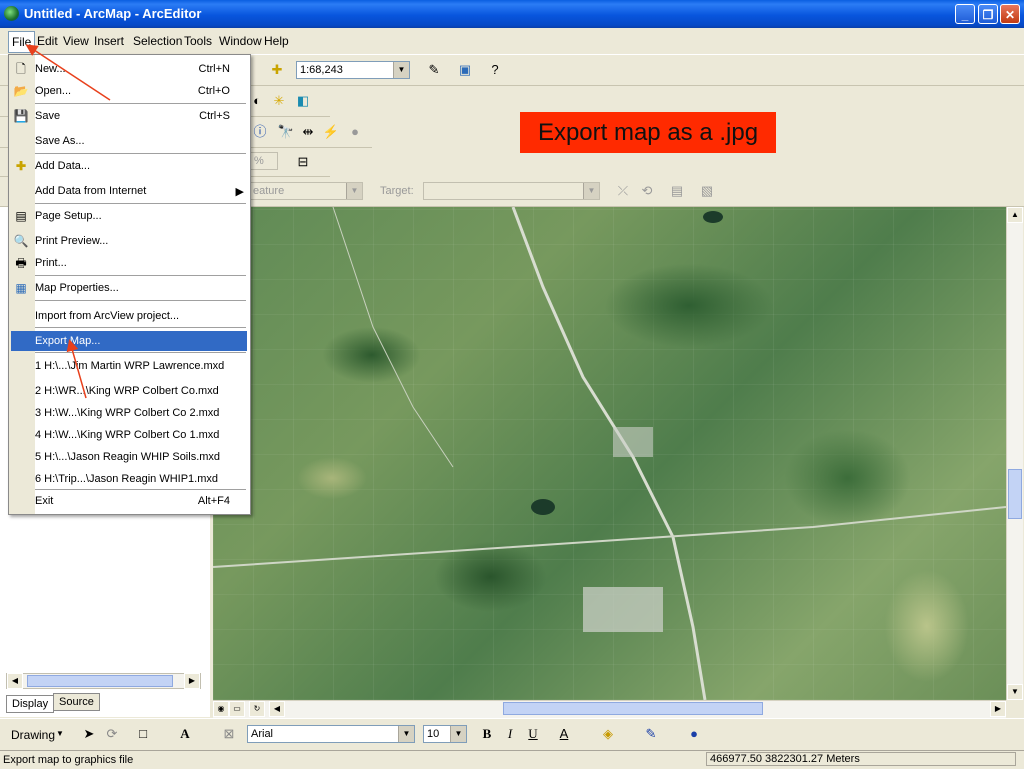  What do you see at coordinates (47, 41) in the screenshot?
I see `menu-edit: Edit` at bounding box center [47, 41].